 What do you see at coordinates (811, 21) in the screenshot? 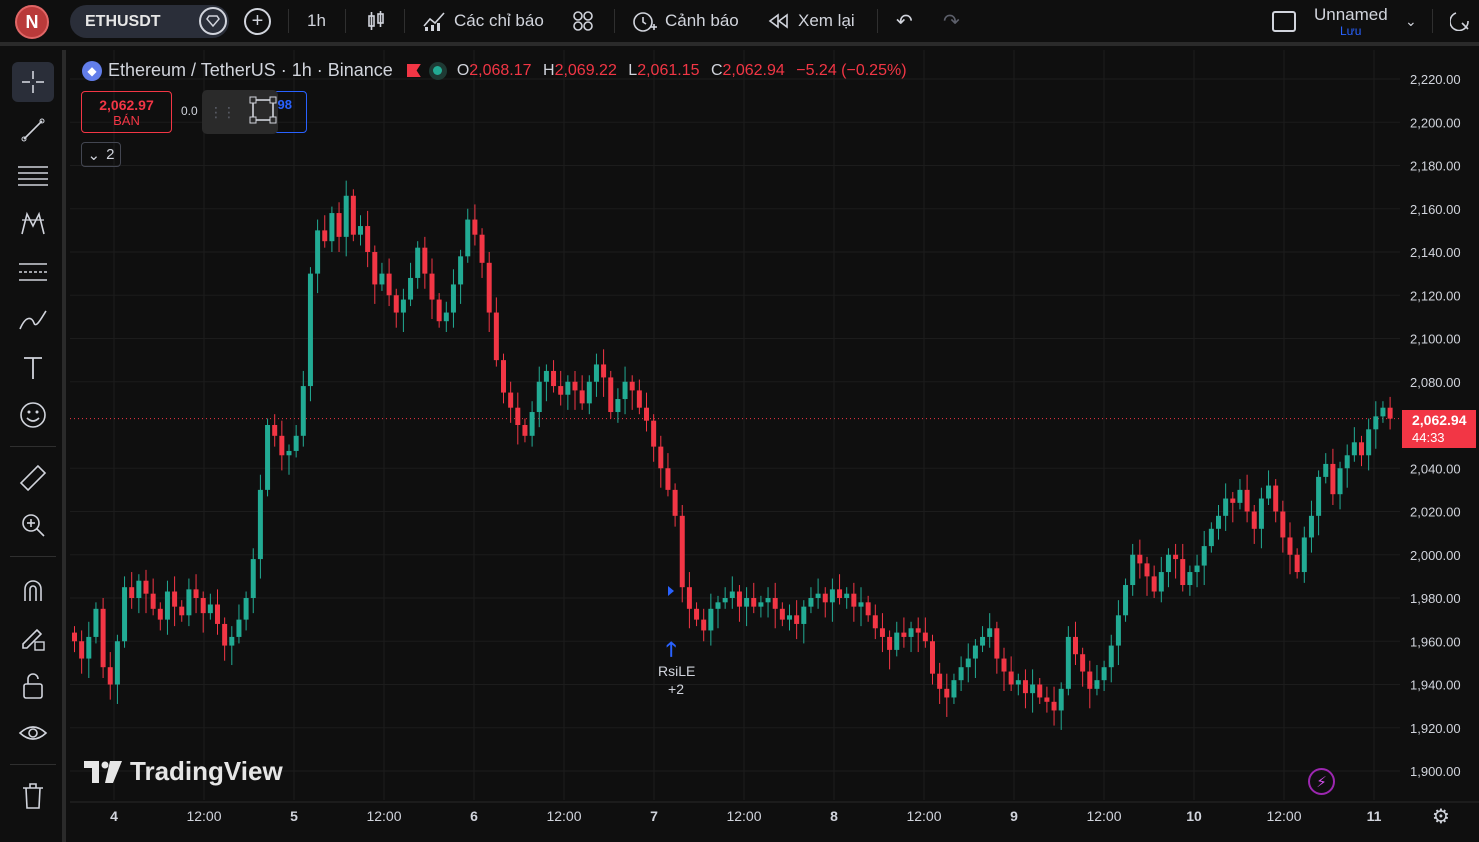
I see `replay-button: Xem lại` at bounding box center [811, 21].